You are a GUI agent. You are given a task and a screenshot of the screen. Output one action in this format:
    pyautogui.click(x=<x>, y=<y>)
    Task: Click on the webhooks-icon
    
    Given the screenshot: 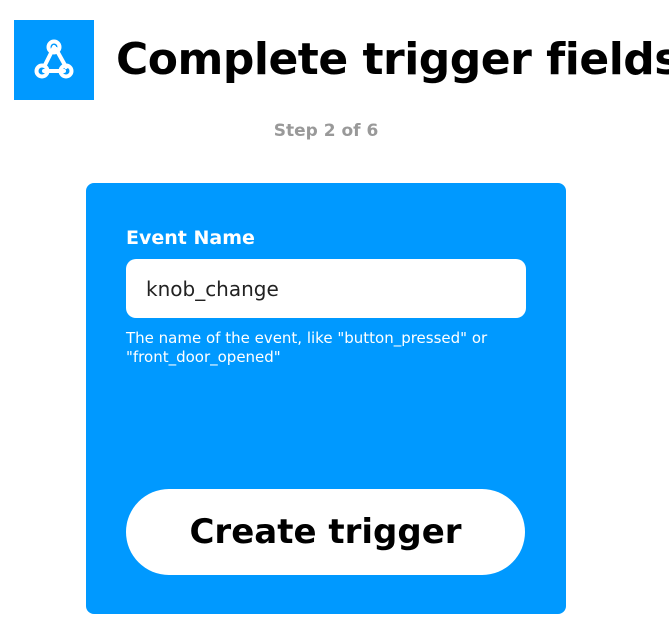 What is the action you would take?
    pyautogui.click(x=54, y=59)
    